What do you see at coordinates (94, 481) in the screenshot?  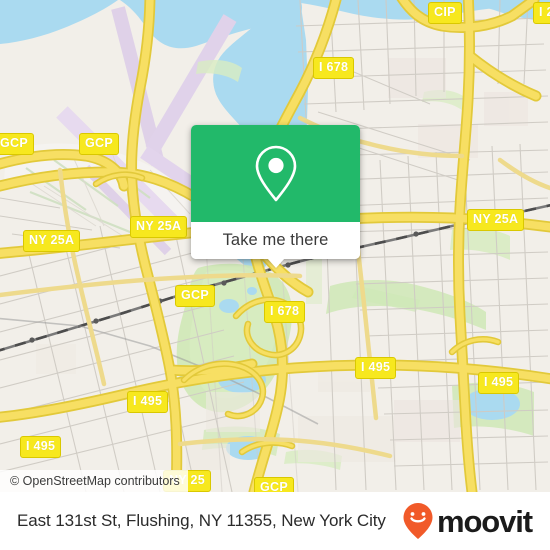 I see `map-attribution: © OpenStreetMap contributors` at bounding box center [94, 481].